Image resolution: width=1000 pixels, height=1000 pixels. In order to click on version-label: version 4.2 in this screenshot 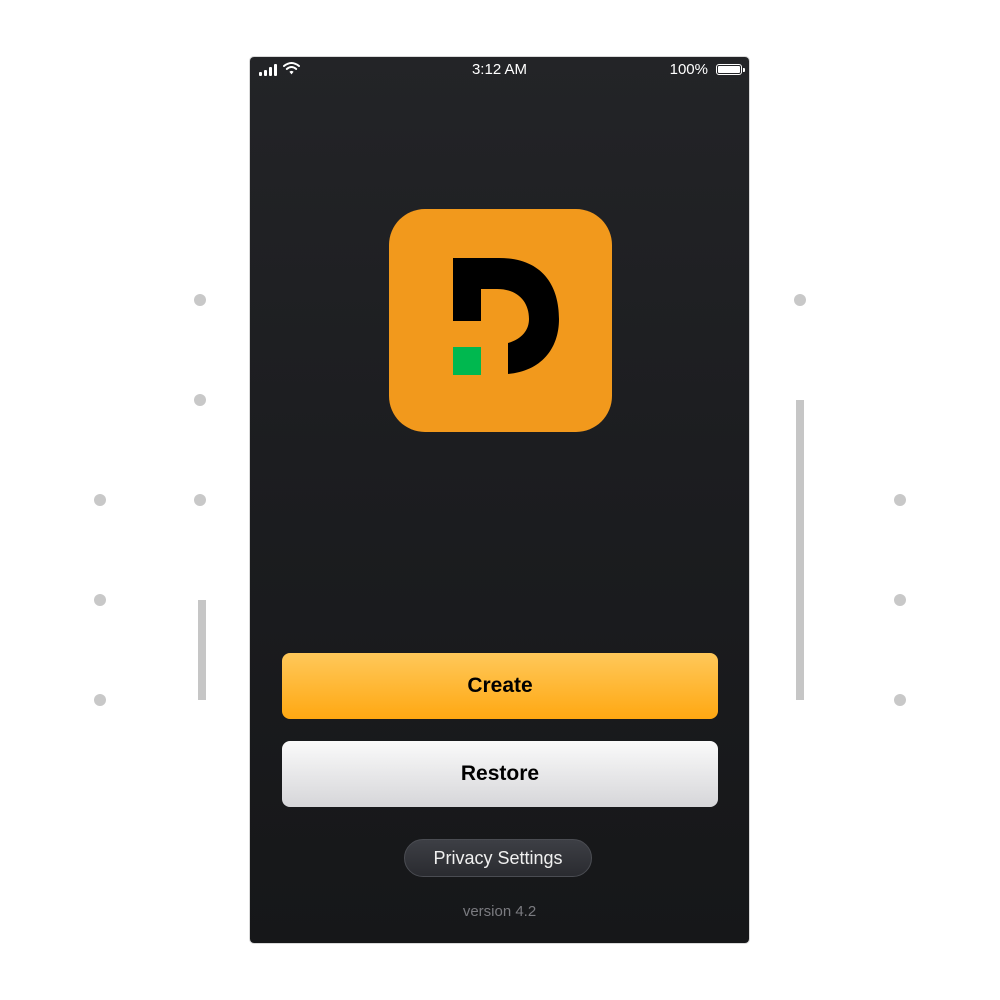, I will do `click(499, 911)`.